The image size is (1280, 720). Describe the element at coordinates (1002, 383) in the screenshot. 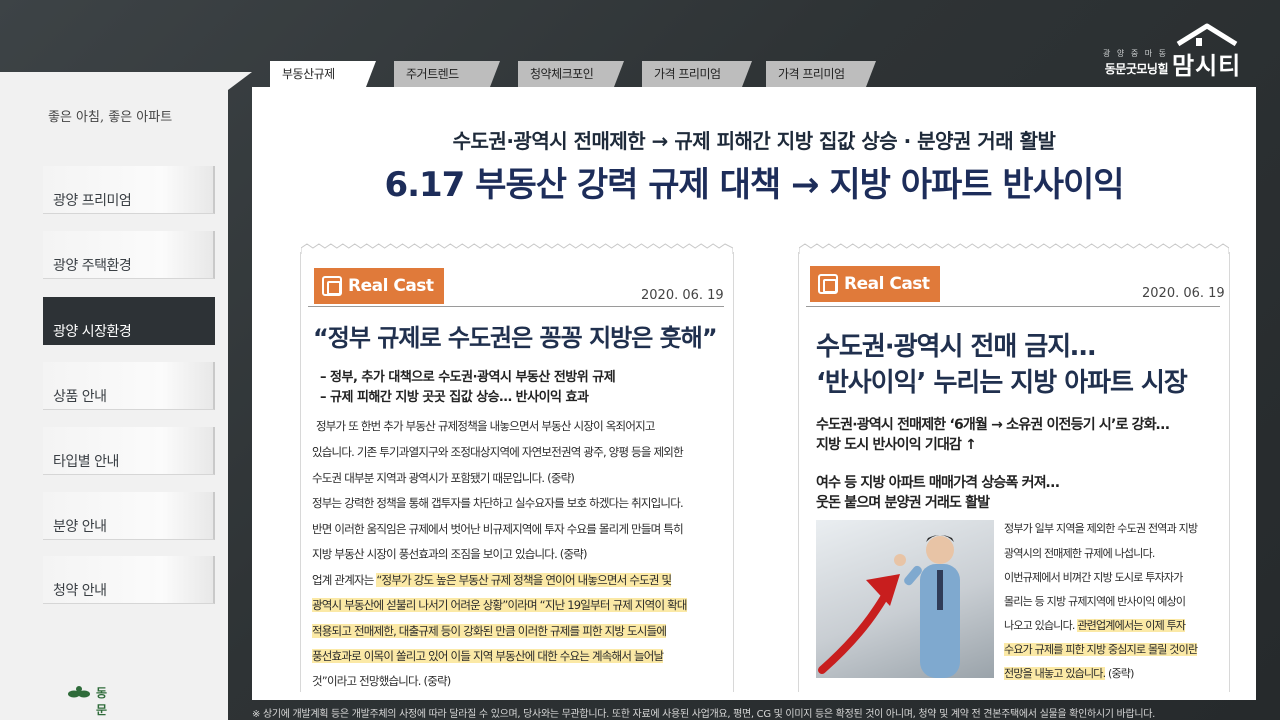

I see `article-title: ‘반사이익’ 누리는 지방 아파트 시장` at that location.